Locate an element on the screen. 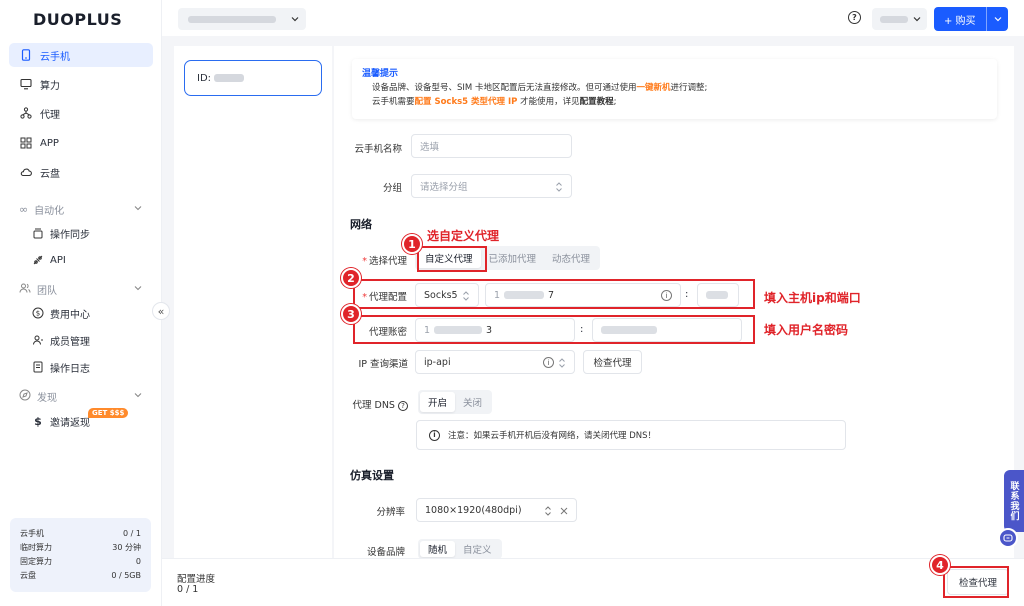 The width and height of the screenshot is (1024, 606). device-id-card: ID: is located at coordinates (253, 78).